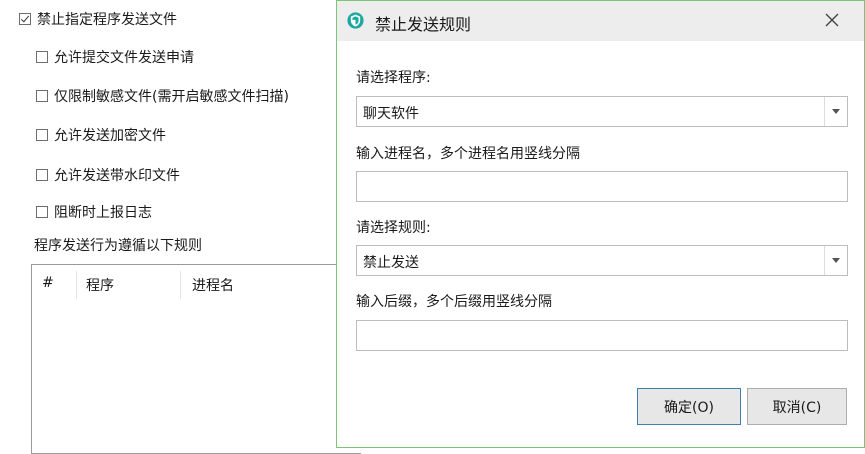 This screenshot has height=454, width=865. What do you see at coordinates (393, 78) in the screenshot?
I see `program-label: 请选择程序:` at bounding box center [393, 78].